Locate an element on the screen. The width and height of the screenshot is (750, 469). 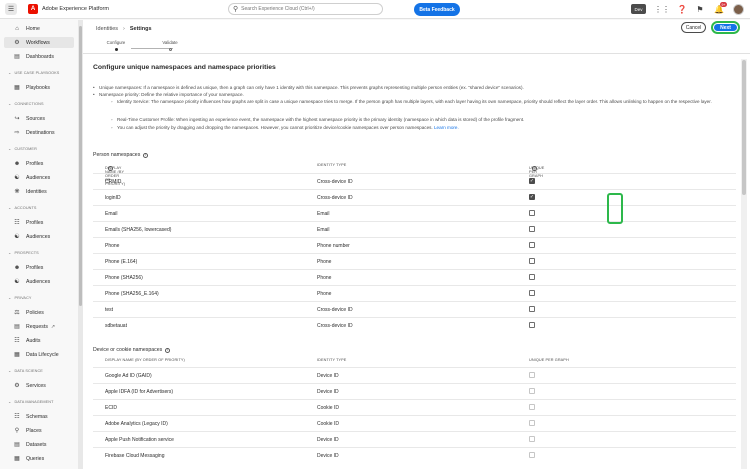
sidebar-item-workflows: ⚙ Workflows is located at coordinates (39, 42).